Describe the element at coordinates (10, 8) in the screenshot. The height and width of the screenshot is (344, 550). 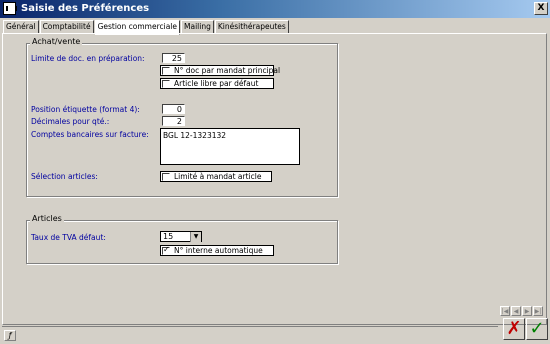
I see `app-icon` at that location.